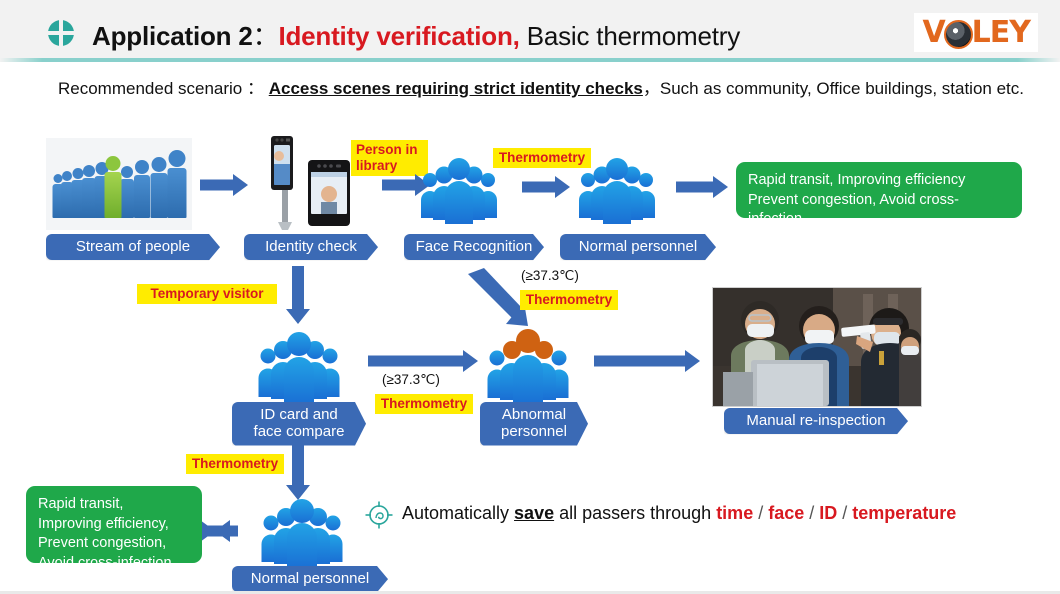  I want to click on highlight-temporary-visitor: Temporary visitor, so click(207, 294).